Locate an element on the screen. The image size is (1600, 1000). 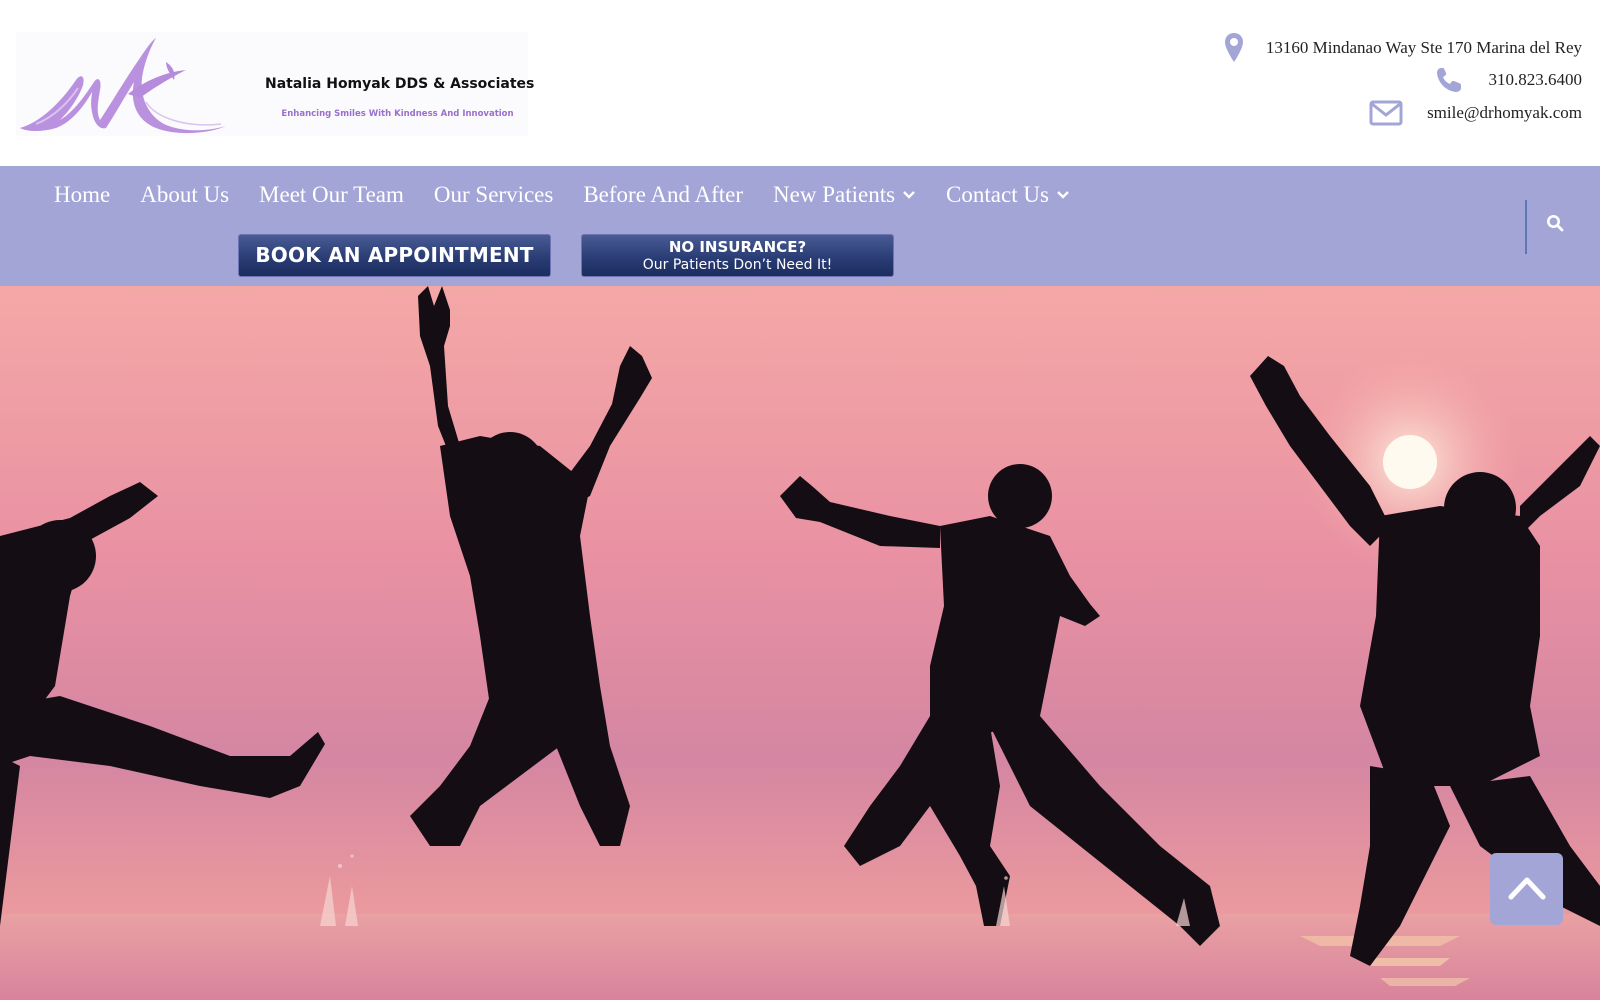
contact-phone-text: 310.823.6400 is located at coordinates (1535, 79).